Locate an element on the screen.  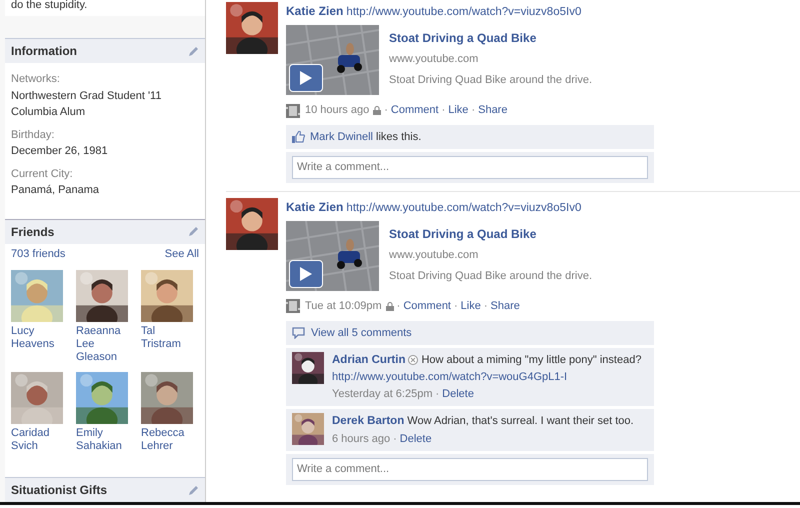
friend-name: Lucy Heavens is located at coordinates (39, 338).